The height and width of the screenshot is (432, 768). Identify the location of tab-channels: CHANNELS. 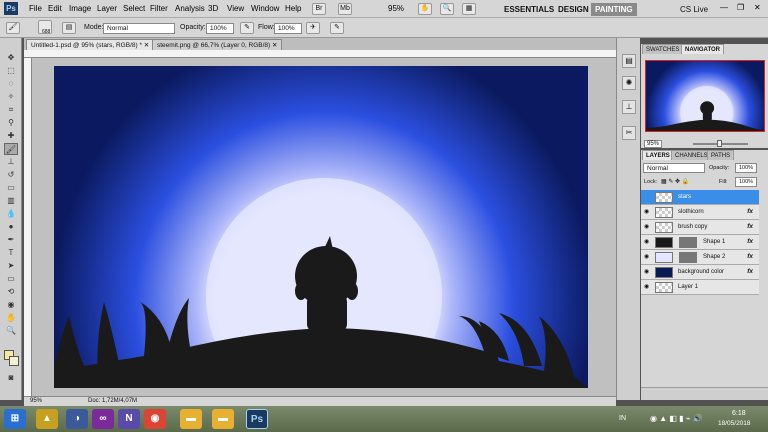
(691, 155).